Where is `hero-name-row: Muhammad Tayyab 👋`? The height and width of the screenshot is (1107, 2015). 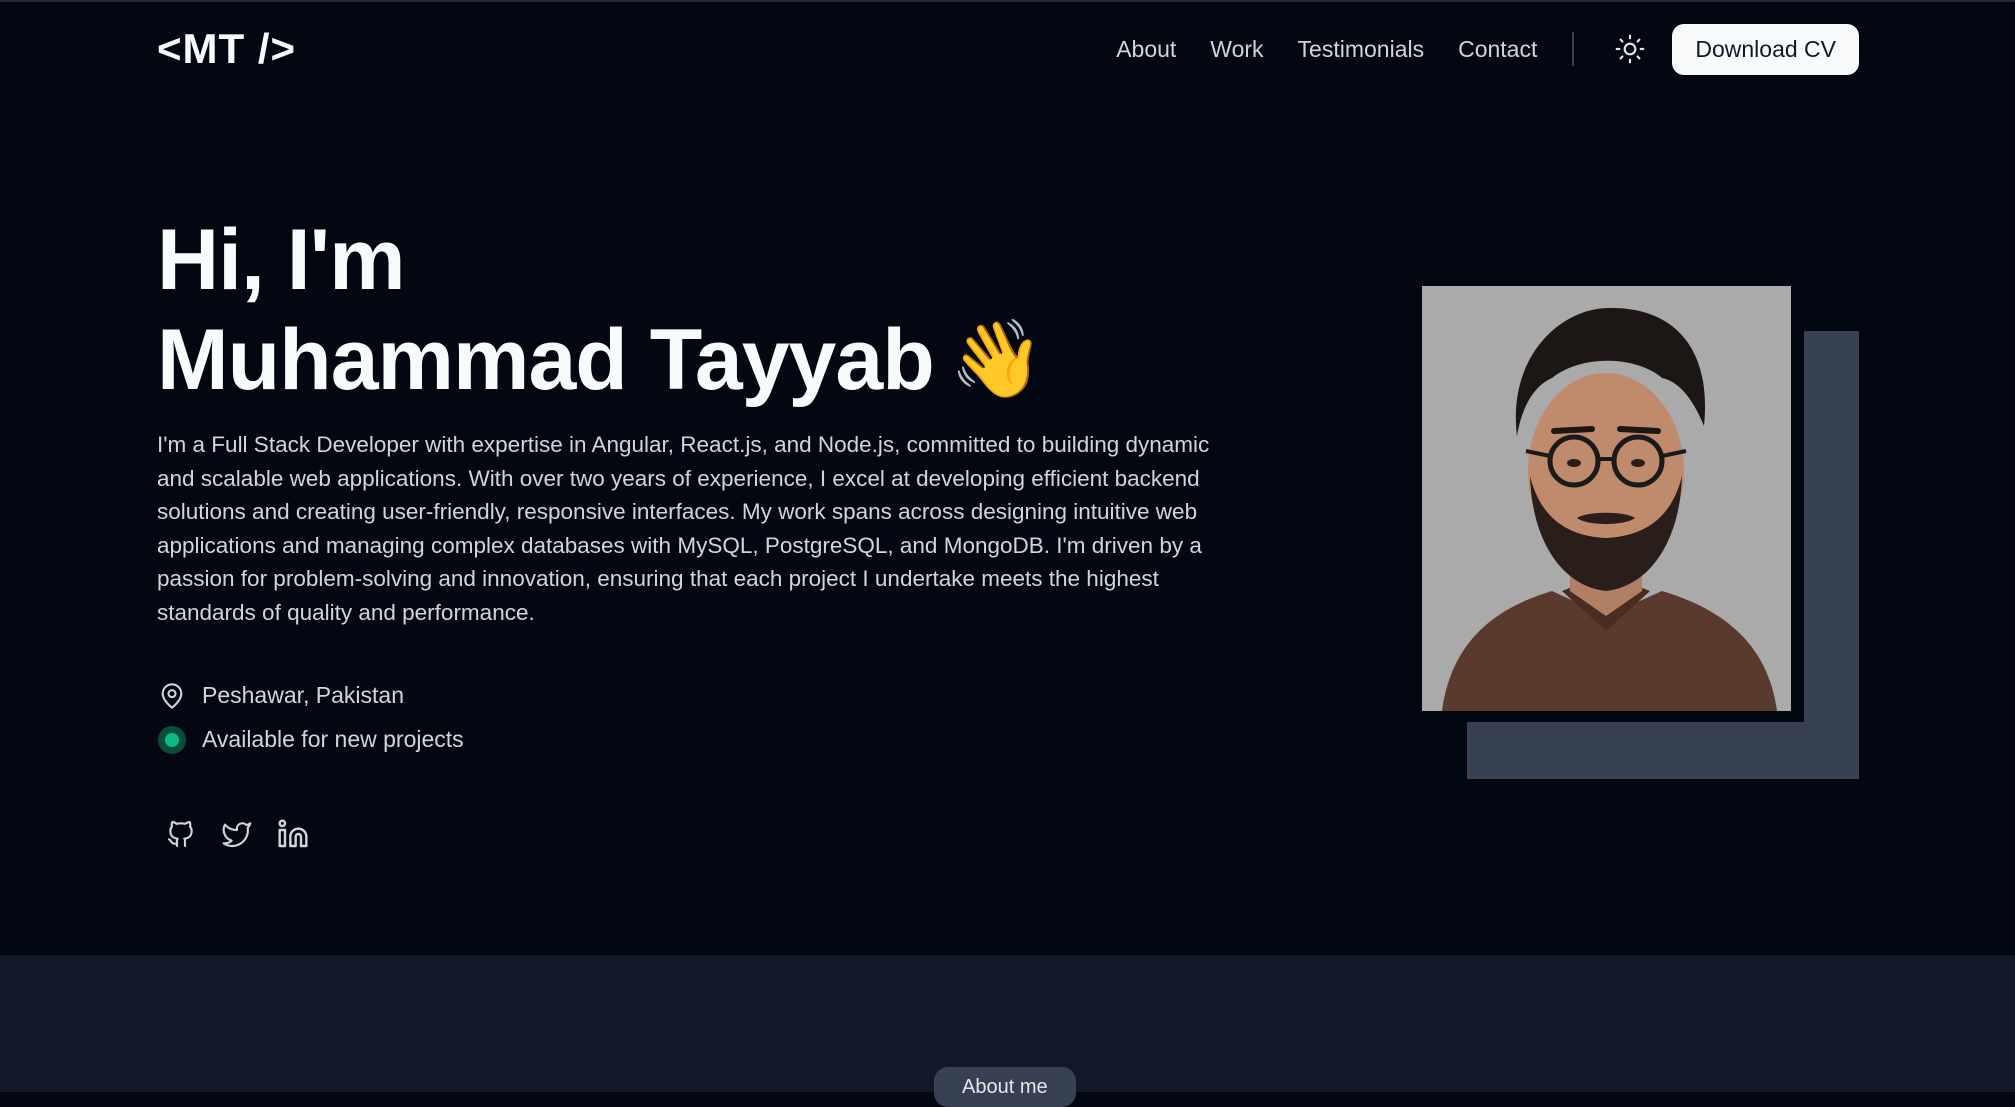
hero-name-row: Muhammad Tayyab 👋 is located at coordinates (707, 360).